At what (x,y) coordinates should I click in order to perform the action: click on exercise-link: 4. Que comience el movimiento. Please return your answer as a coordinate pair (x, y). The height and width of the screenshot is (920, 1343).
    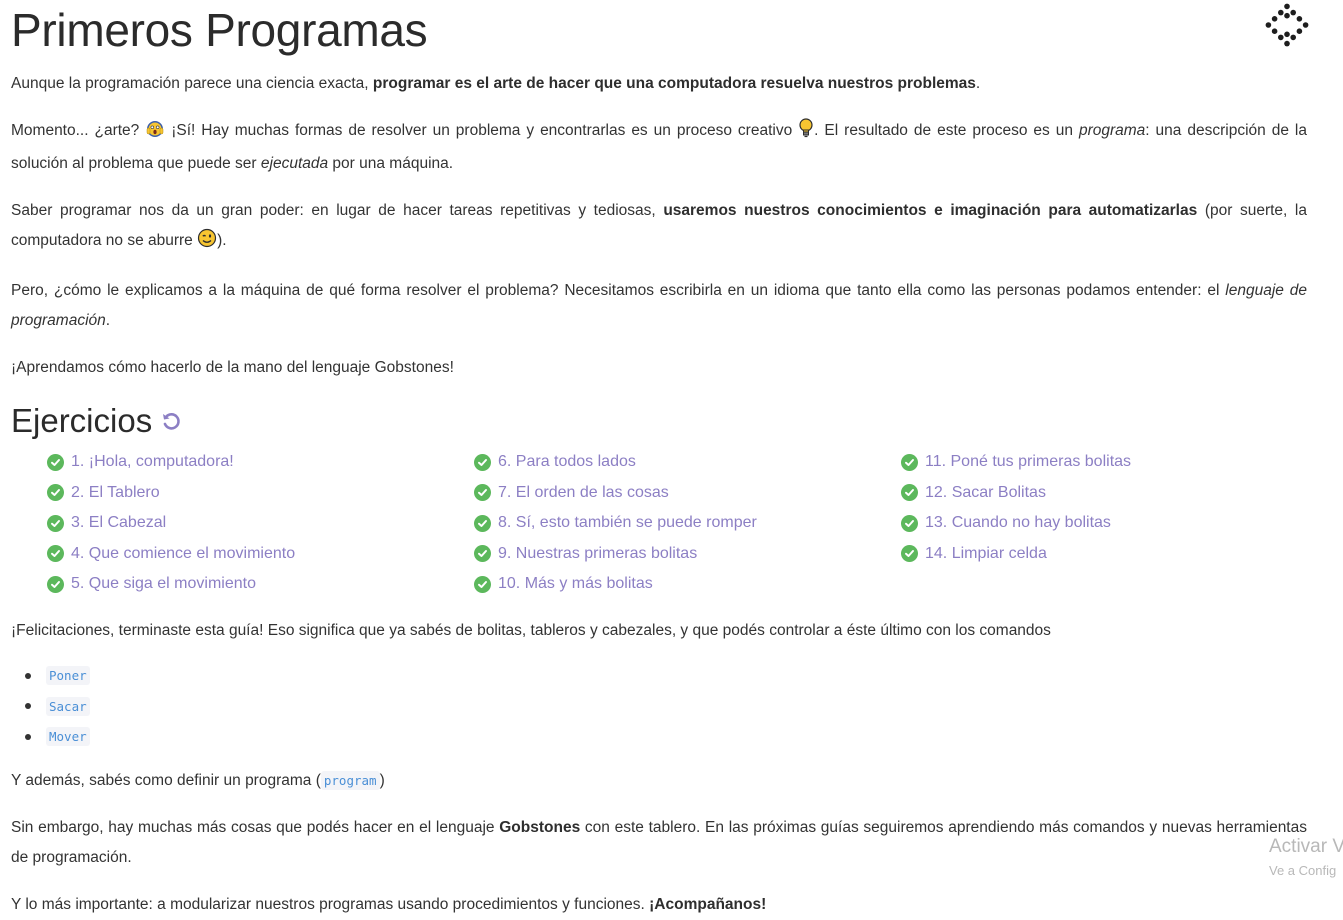
    Looking at the image, I should click on (183, 554).